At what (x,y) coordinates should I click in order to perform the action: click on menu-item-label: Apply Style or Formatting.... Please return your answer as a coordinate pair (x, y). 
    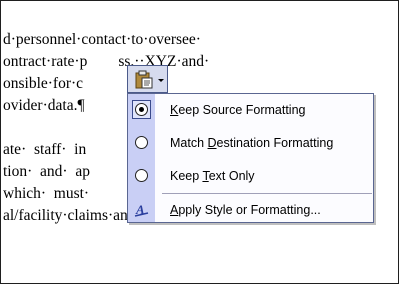
    Looking at the image, I should click on (245, 210).